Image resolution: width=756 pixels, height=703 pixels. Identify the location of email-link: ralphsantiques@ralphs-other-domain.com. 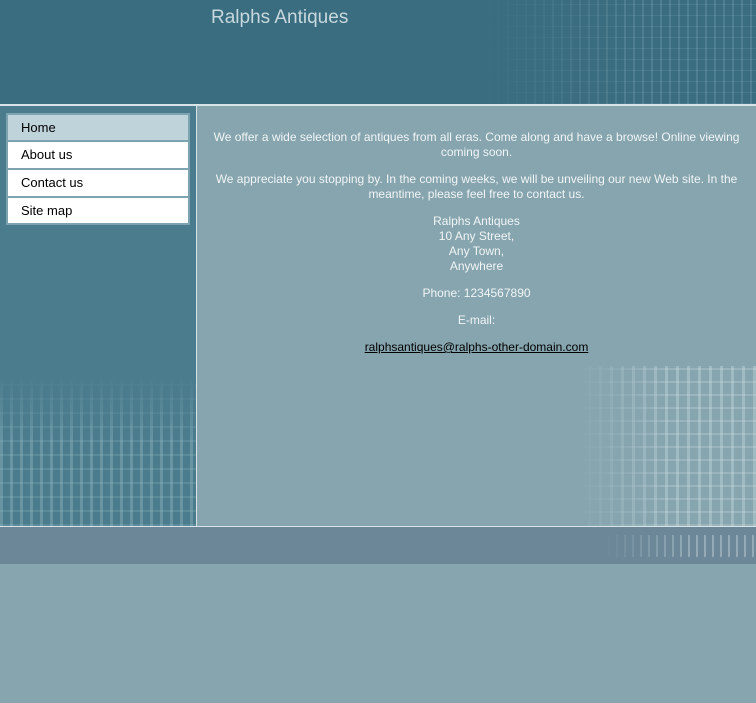
(477, 347).